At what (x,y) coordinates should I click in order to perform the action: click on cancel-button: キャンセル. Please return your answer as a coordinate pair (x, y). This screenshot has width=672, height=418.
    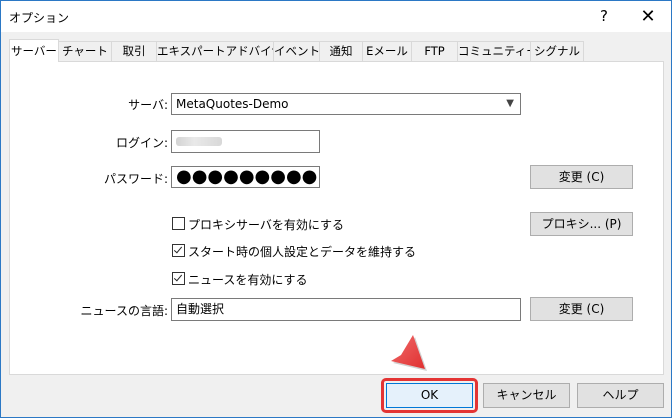
    Looking at the image, I should click on (526, 395).